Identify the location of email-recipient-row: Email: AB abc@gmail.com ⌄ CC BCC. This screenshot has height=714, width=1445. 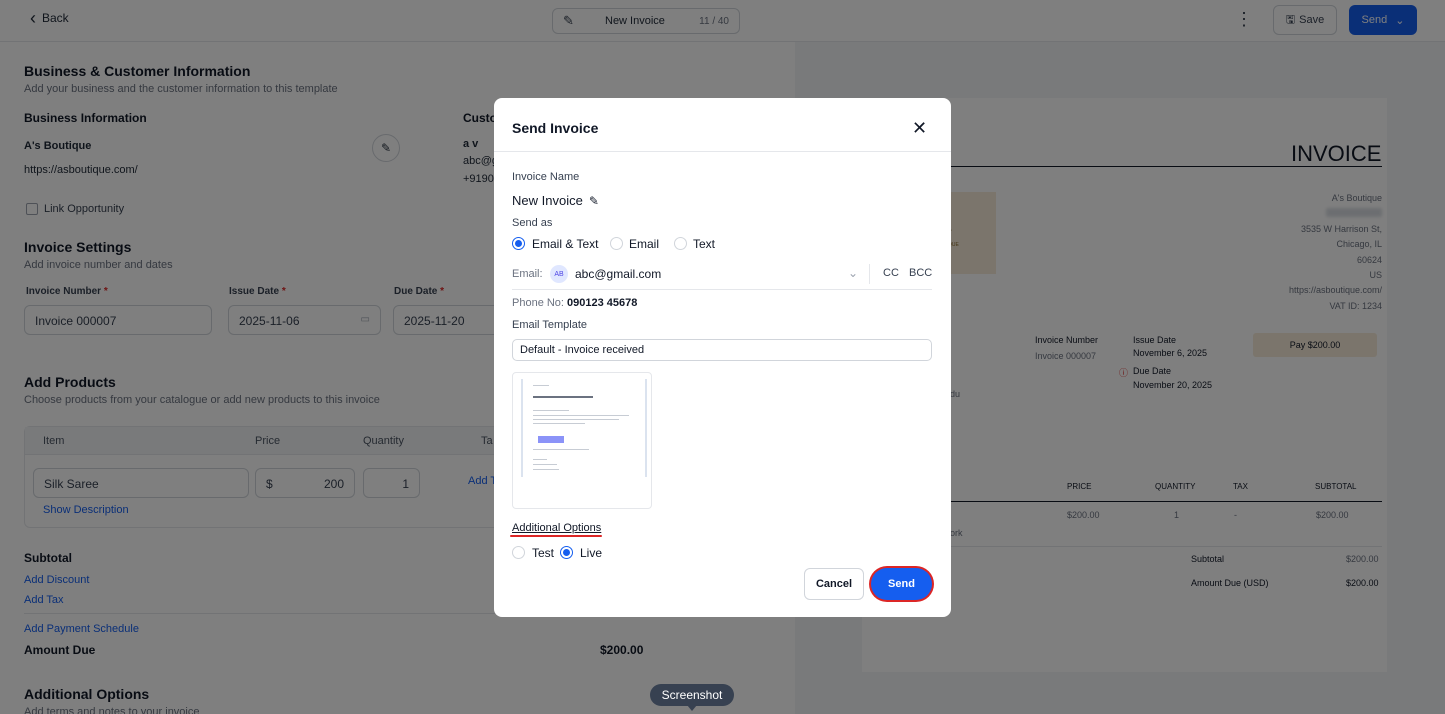
(722, 275).